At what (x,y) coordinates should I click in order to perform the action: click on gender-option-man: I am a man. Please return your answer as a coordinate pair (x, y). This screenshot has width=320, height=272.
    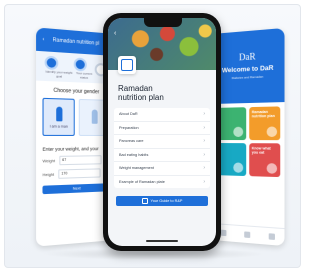
    Looking at the image, I should click on (58, 116).